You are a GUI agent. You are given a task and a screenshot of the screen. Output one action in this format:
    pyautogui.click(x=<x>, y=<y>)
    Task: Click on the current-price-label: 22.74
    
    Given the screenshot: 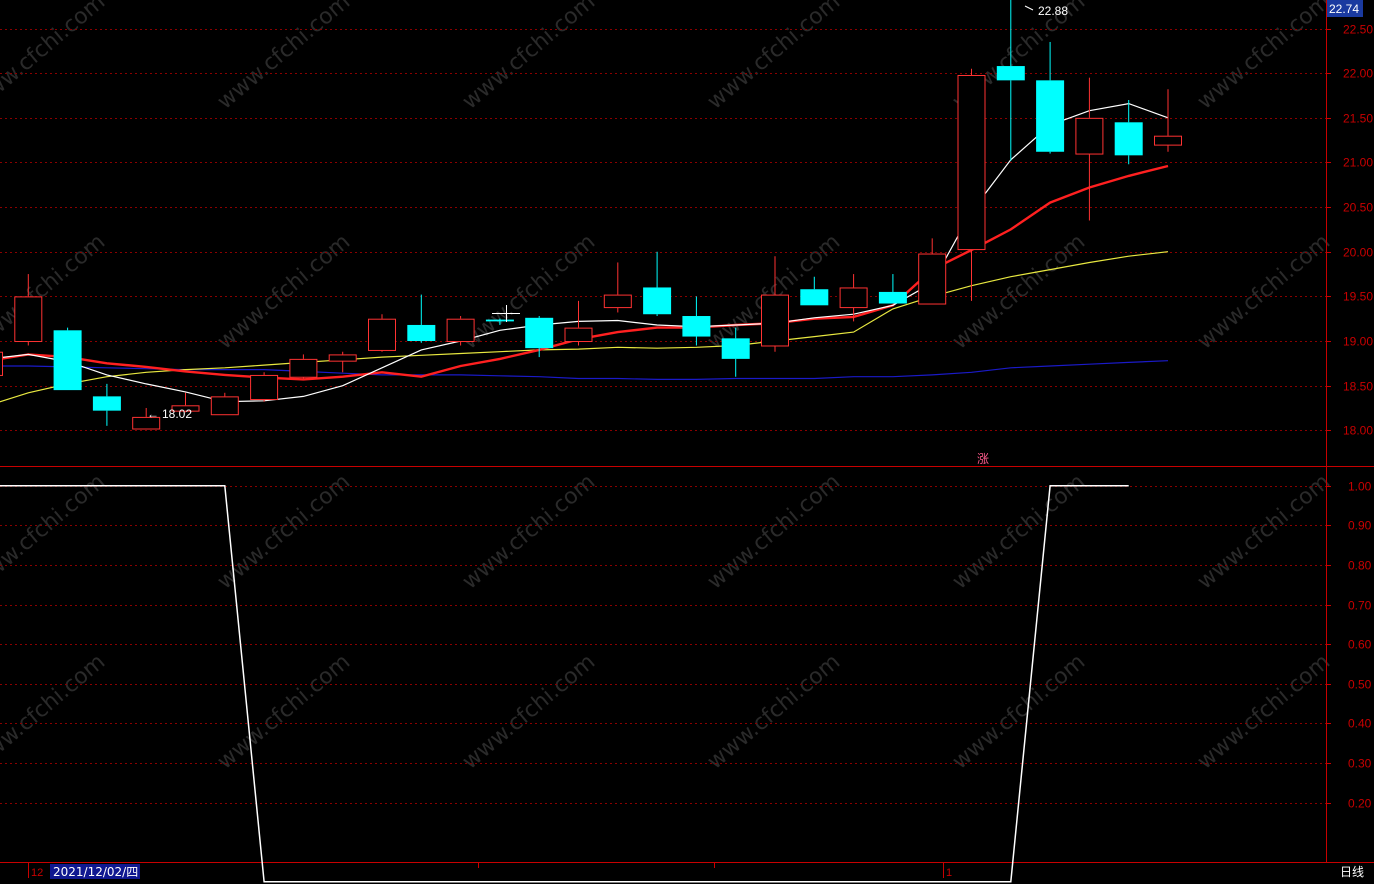 What is the action you would take?
    pyautogui.click(x=1344, y=9)
    